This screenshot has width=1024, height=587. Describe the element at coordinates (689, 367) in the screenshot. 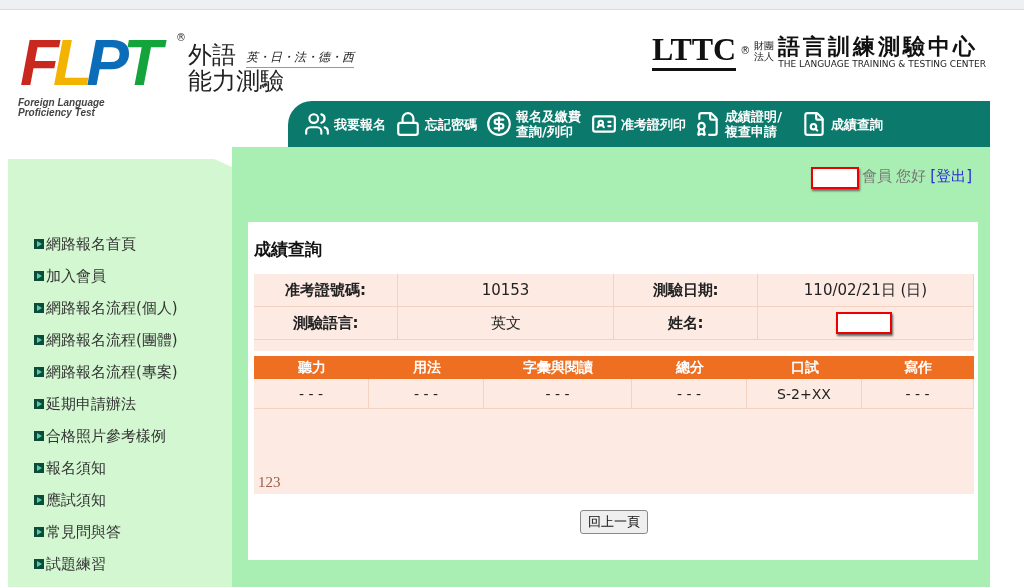

I see `column-header: 總分` at that location.